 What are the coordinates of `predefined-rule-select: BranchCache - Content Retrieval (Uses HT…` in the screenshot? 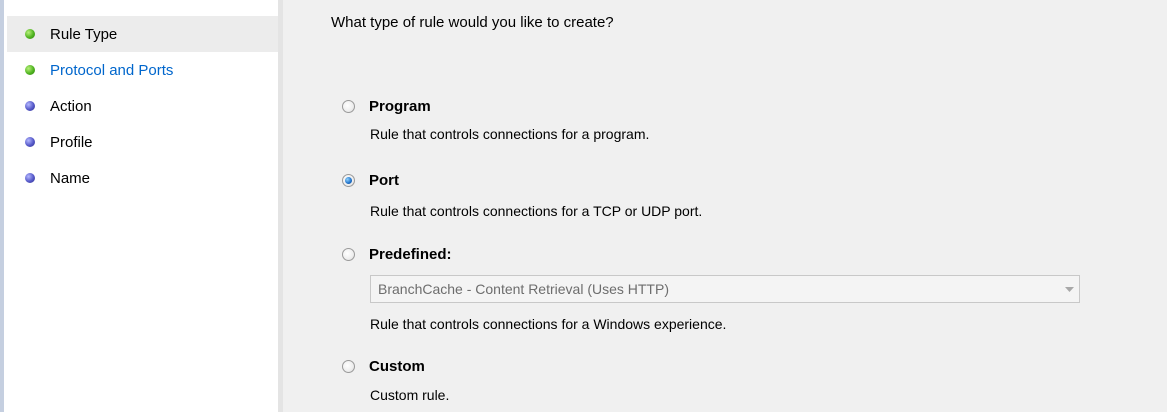 It's located at (725, 289).